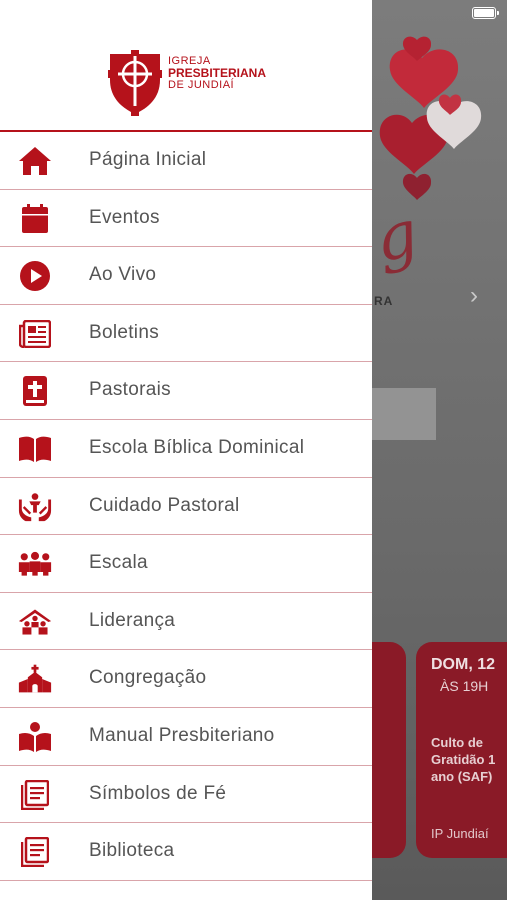  What do you see at coordinates (35, 276) in the screenshot?
I see `play-circle-icon` at bounding box center [35, 276].